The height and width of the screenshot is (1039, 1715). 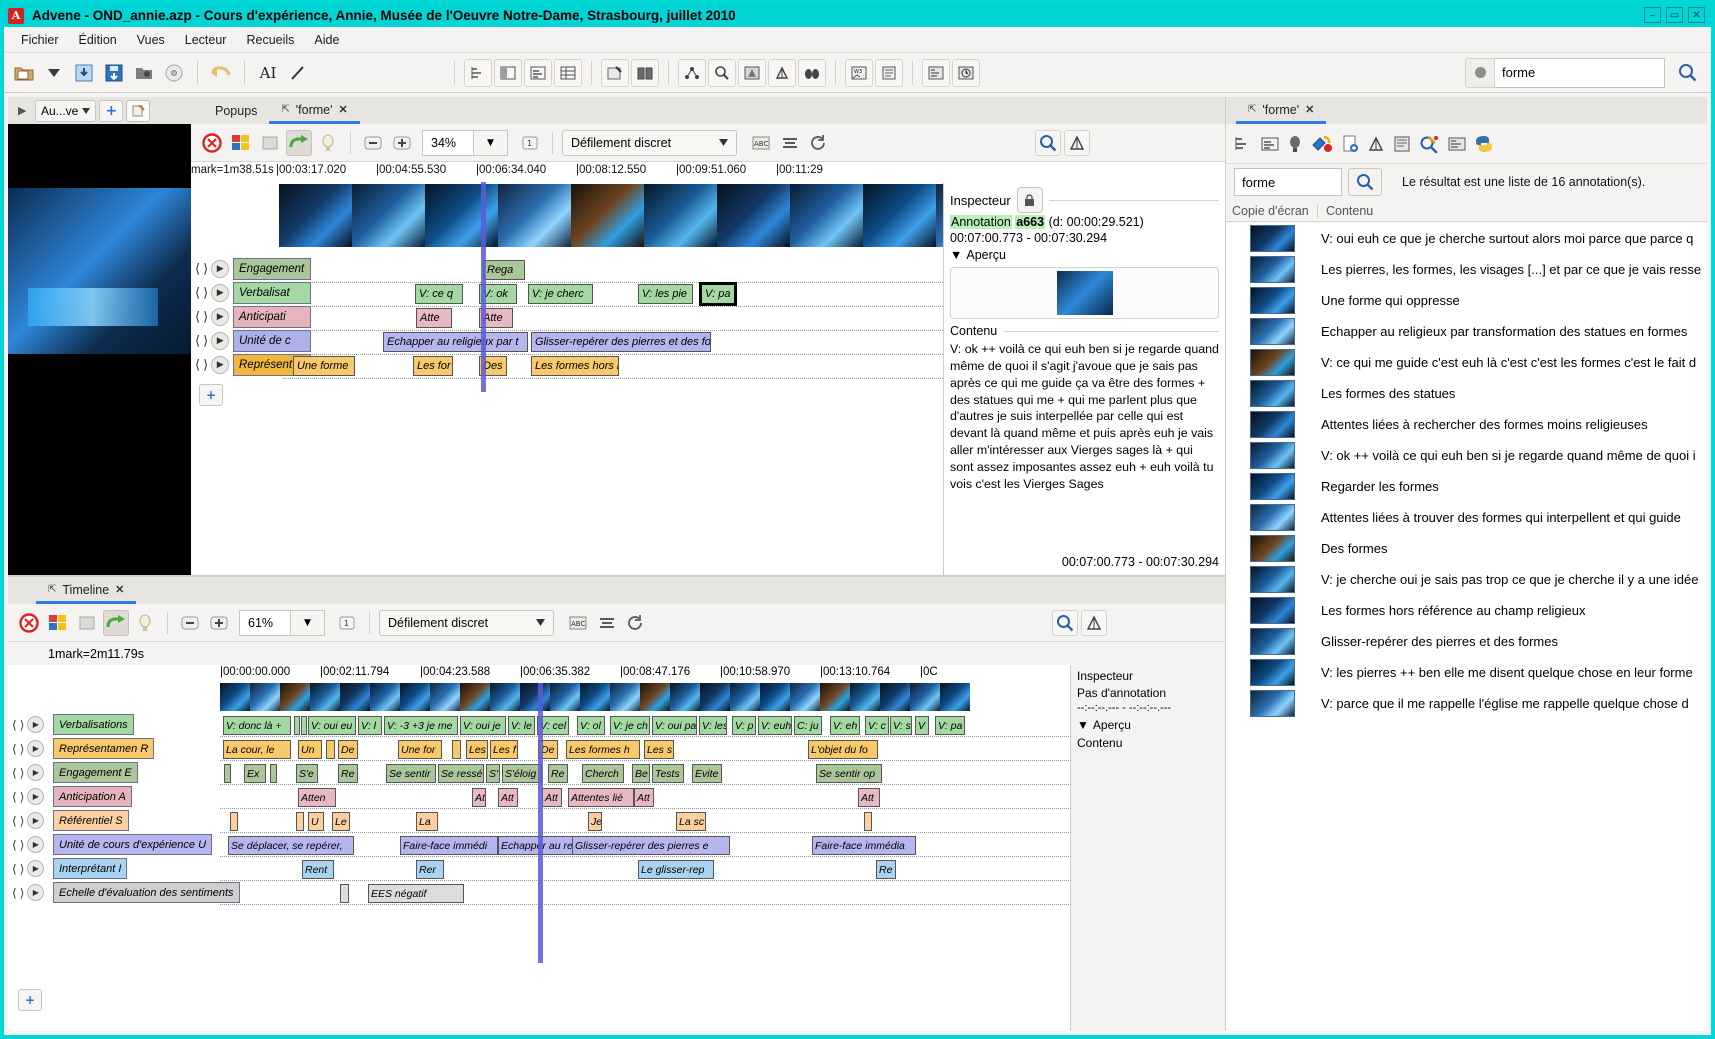 I want to click on list-item: Une forme qui oppresse, so click(x=1466, y=300).